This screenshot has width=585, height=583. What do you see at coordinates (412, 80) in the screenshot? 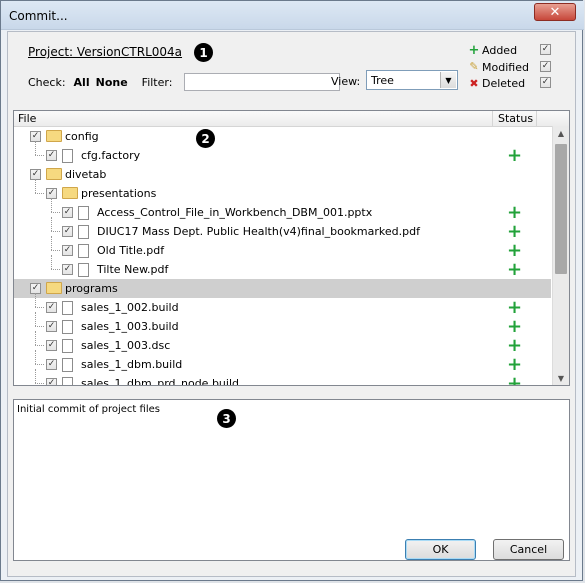
I see `view-select: Tree ▼` at bounding box center [412, 80].